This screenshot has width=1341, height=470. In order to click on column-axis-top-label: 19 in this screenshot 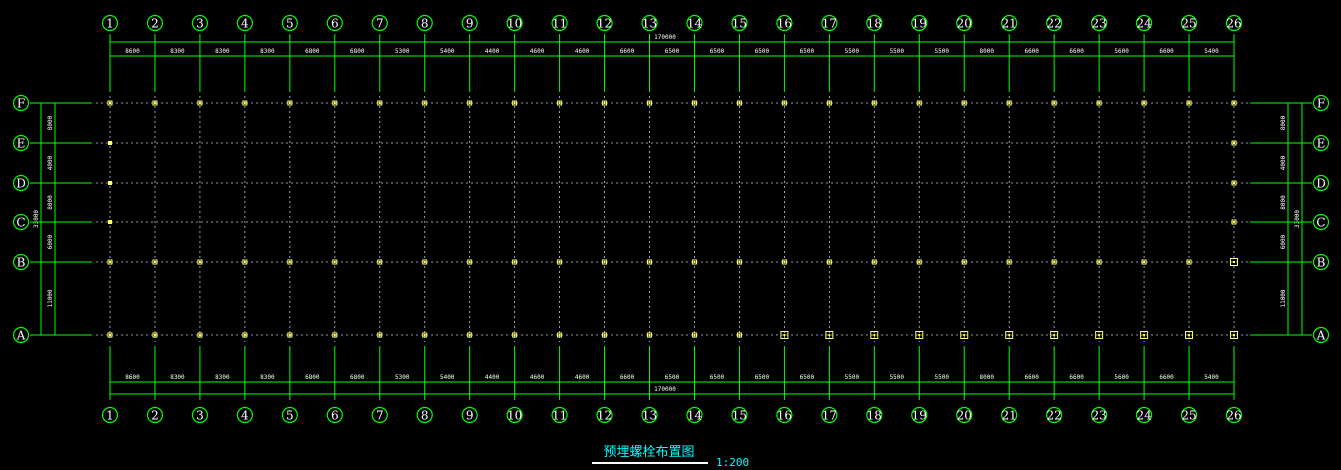, I will do `click(919, 24)`.